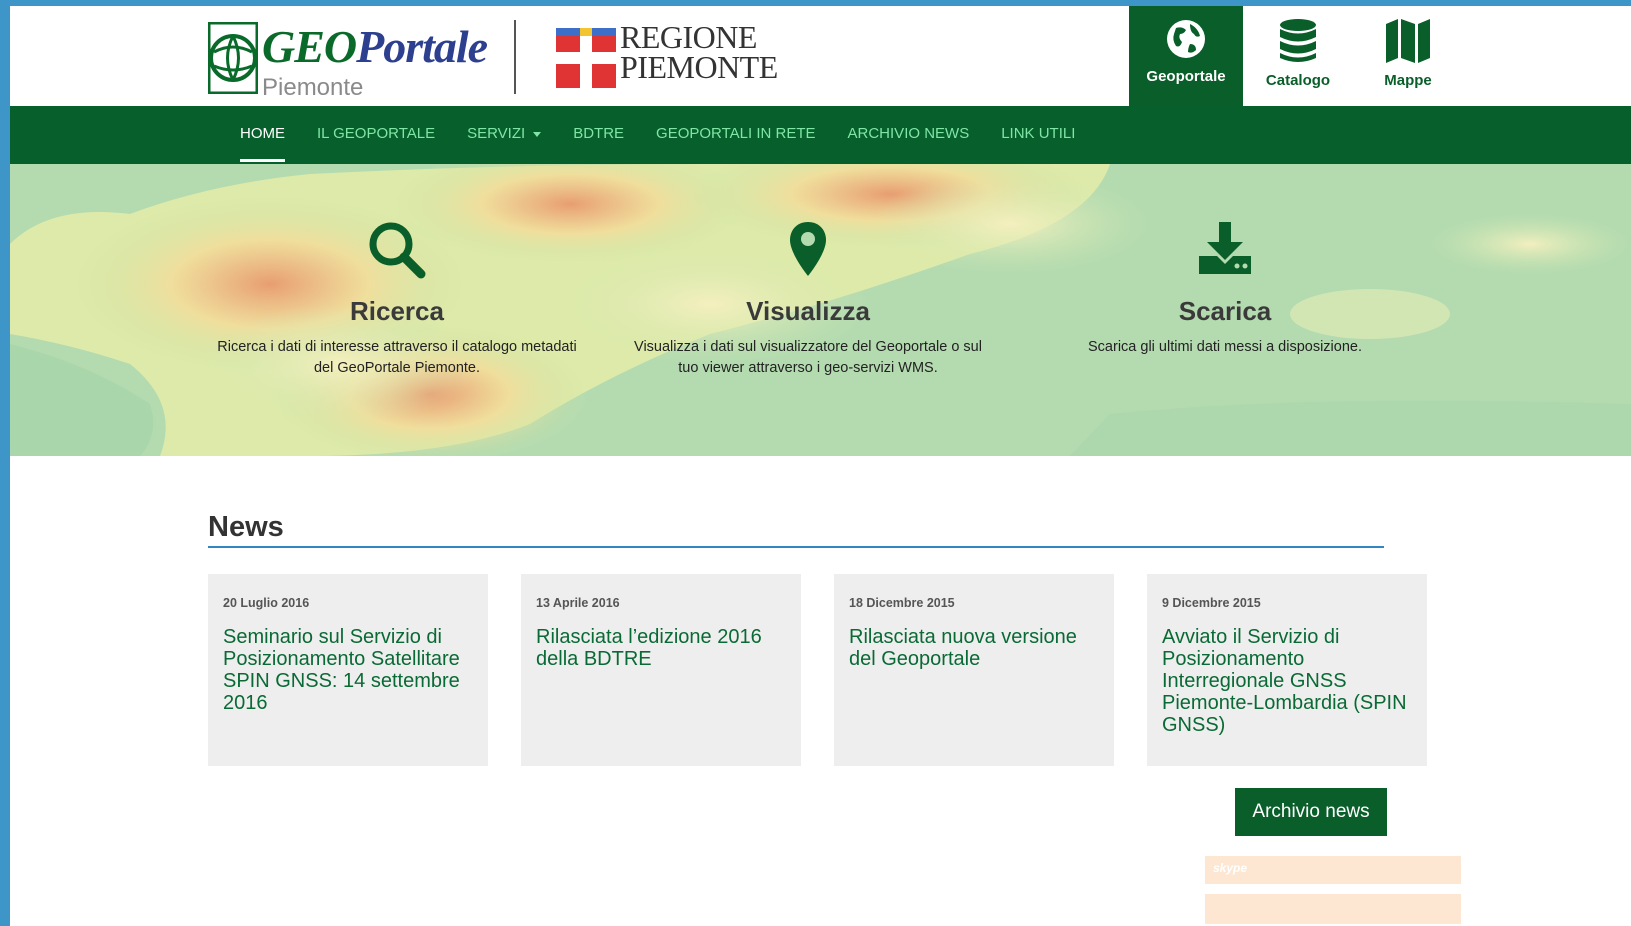 The height and width of the screenshot is (926, 1631). What do you see at coordinates (313, 87) in the screenshot?
I see `logo-subtitle: Piemonte` at bounding box center [313, 87].